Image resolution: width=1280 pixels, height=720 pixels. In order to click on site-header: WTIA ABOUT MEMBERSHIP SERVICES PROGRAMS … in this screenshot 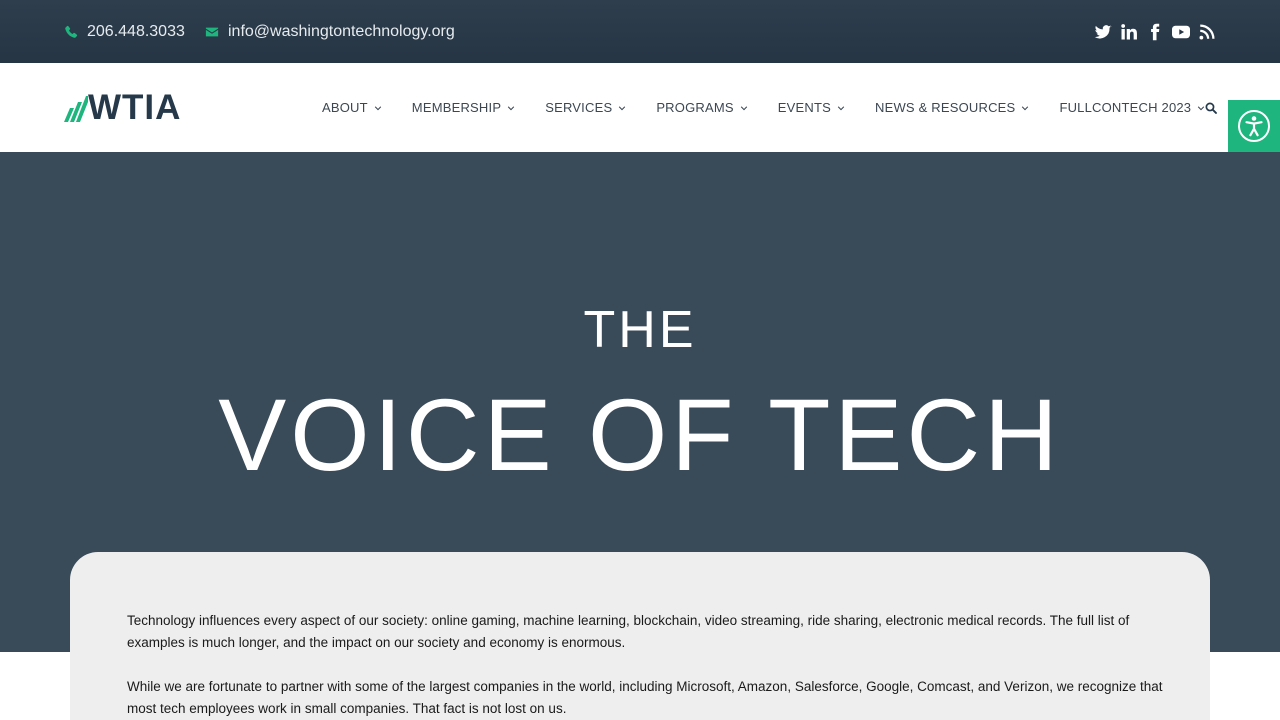, I will do `click(640, 107)`.